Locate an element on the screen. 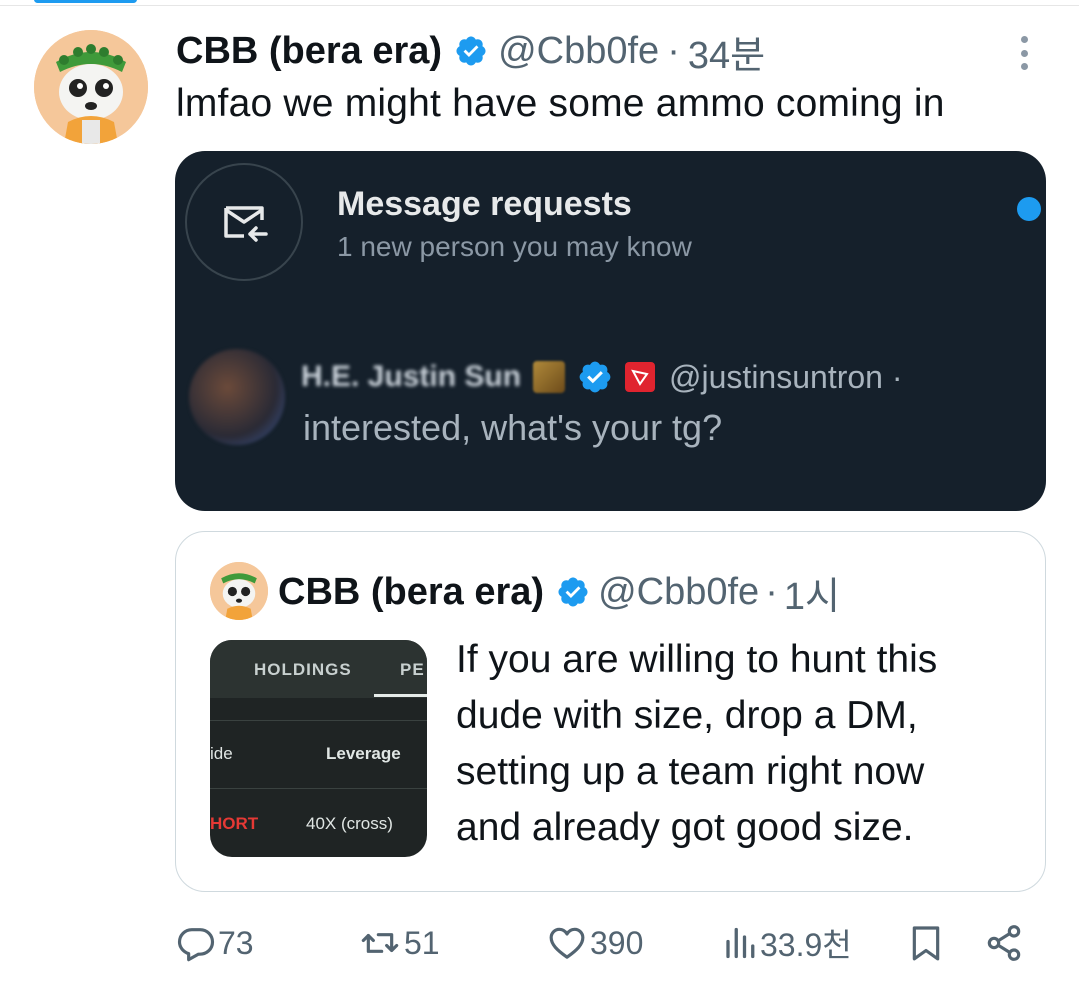  quoted-text-line: dude with size, drop a DM, is located at coordinates (687, 715).